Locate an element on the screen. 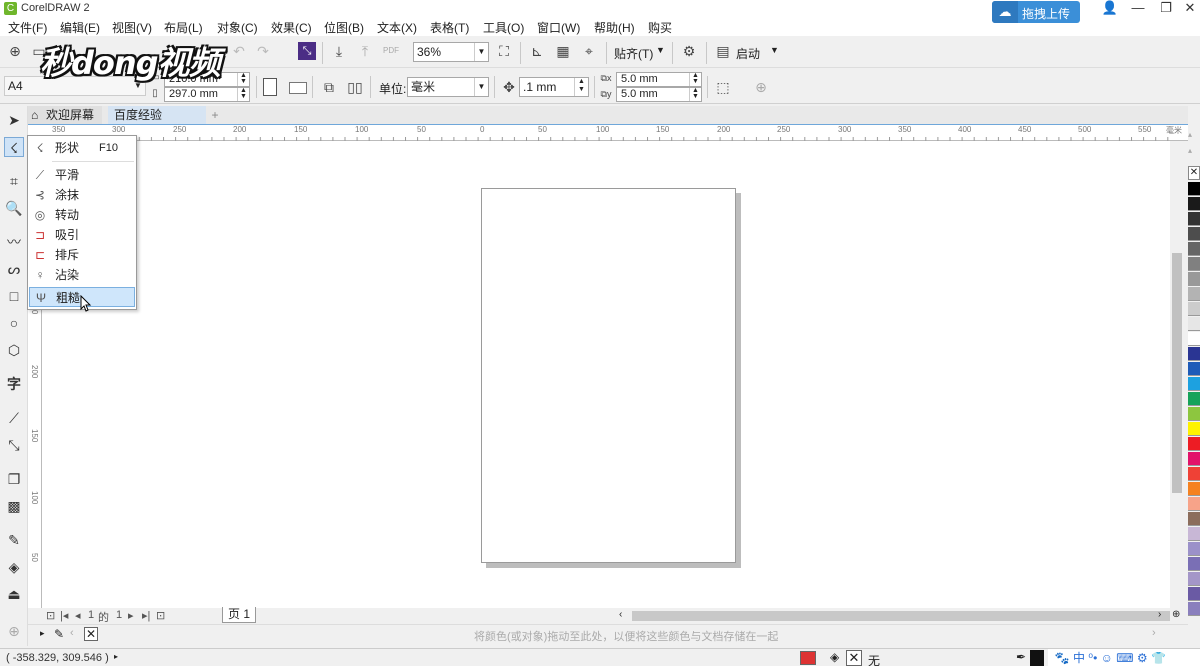 The width and height of the screenshot is (1200, 666). units-select: 毫米 ▼ is located at coordinates (448, 87).